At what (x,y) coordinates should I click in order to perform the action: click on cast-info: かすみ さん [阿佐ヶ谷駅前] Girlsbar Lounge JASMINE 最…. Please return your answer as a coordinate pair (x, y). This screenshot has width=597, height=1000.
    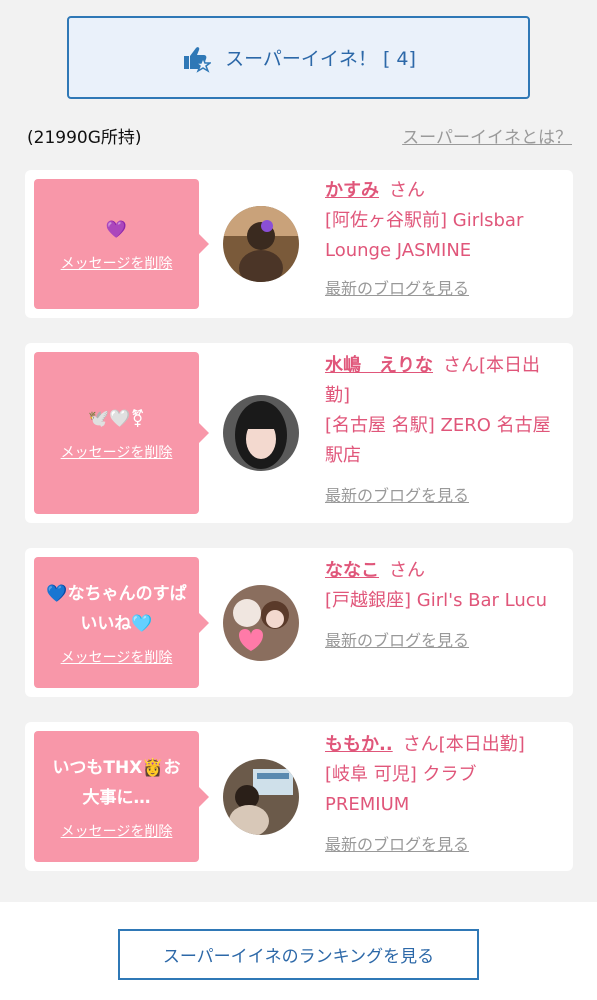
    Looking at the image, I should click on (443, 240).